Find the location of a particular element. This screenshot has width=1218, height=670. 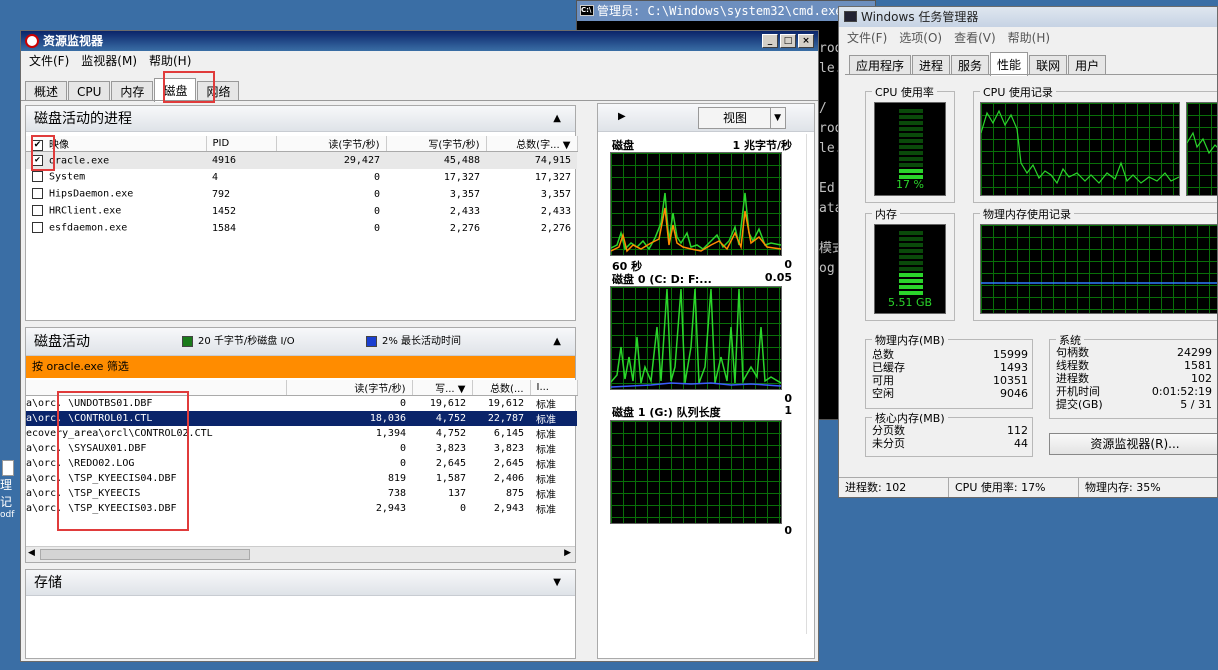

close-button: × is located at coordinates (806, 41).